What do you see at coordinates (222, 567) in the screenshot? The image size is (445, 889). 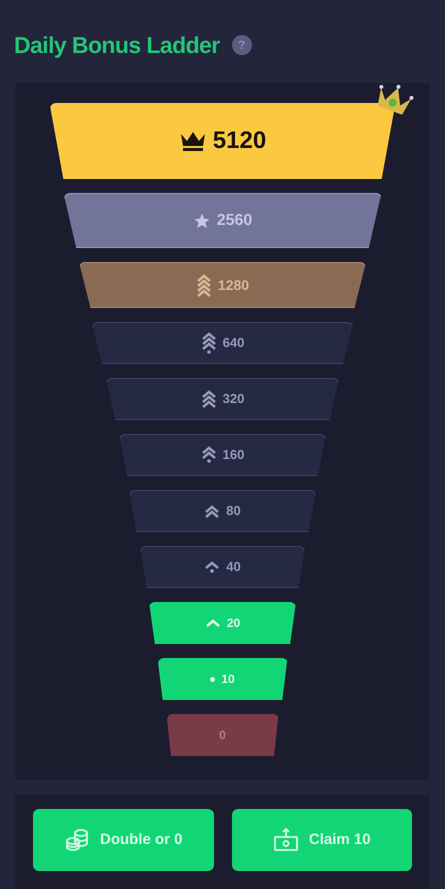 I see `ladder-rung: 40` at bounding box center [222, 567].